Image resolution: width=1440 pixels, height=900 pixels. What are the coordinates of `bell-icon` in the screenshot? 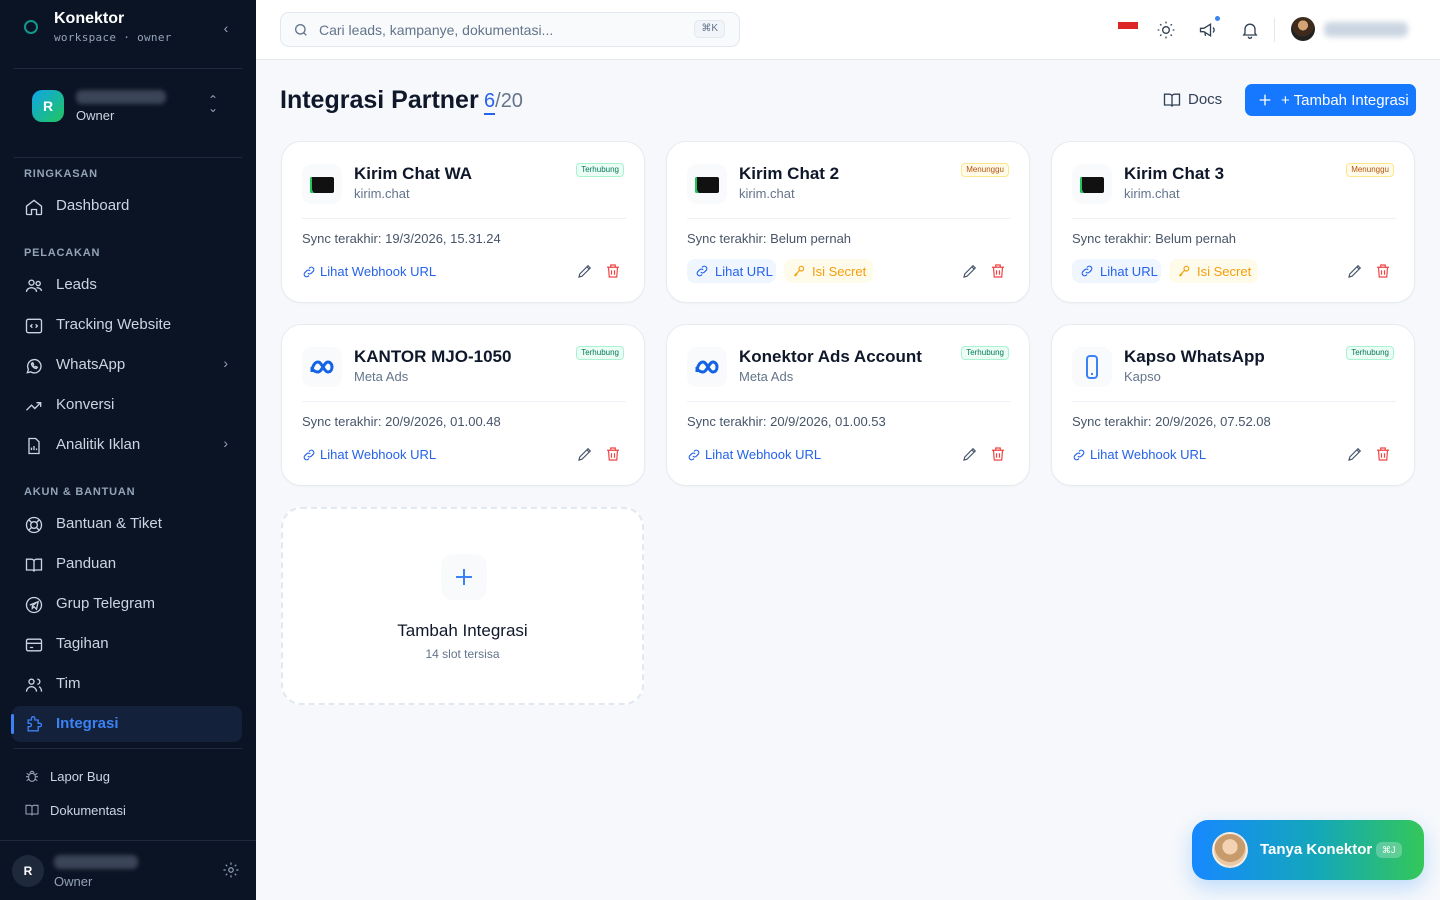 It's located at (1250, 30).